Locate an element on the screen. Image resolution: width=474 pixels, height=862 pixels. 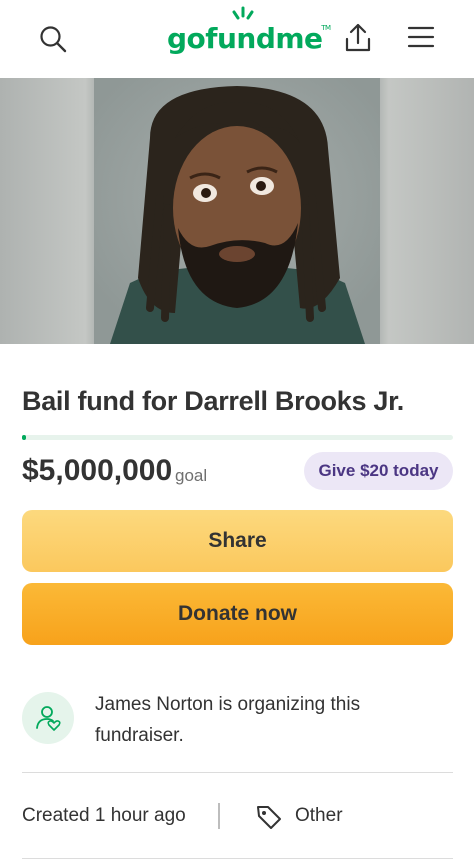
progress-bar is located at coordinates (237, 437).